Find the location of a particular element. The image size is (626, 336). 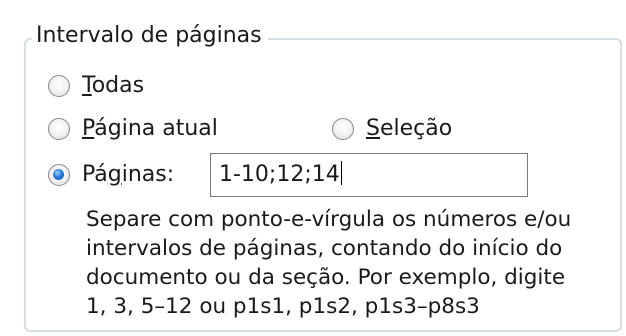

radio-all-button is located at coordinates (59, 86).